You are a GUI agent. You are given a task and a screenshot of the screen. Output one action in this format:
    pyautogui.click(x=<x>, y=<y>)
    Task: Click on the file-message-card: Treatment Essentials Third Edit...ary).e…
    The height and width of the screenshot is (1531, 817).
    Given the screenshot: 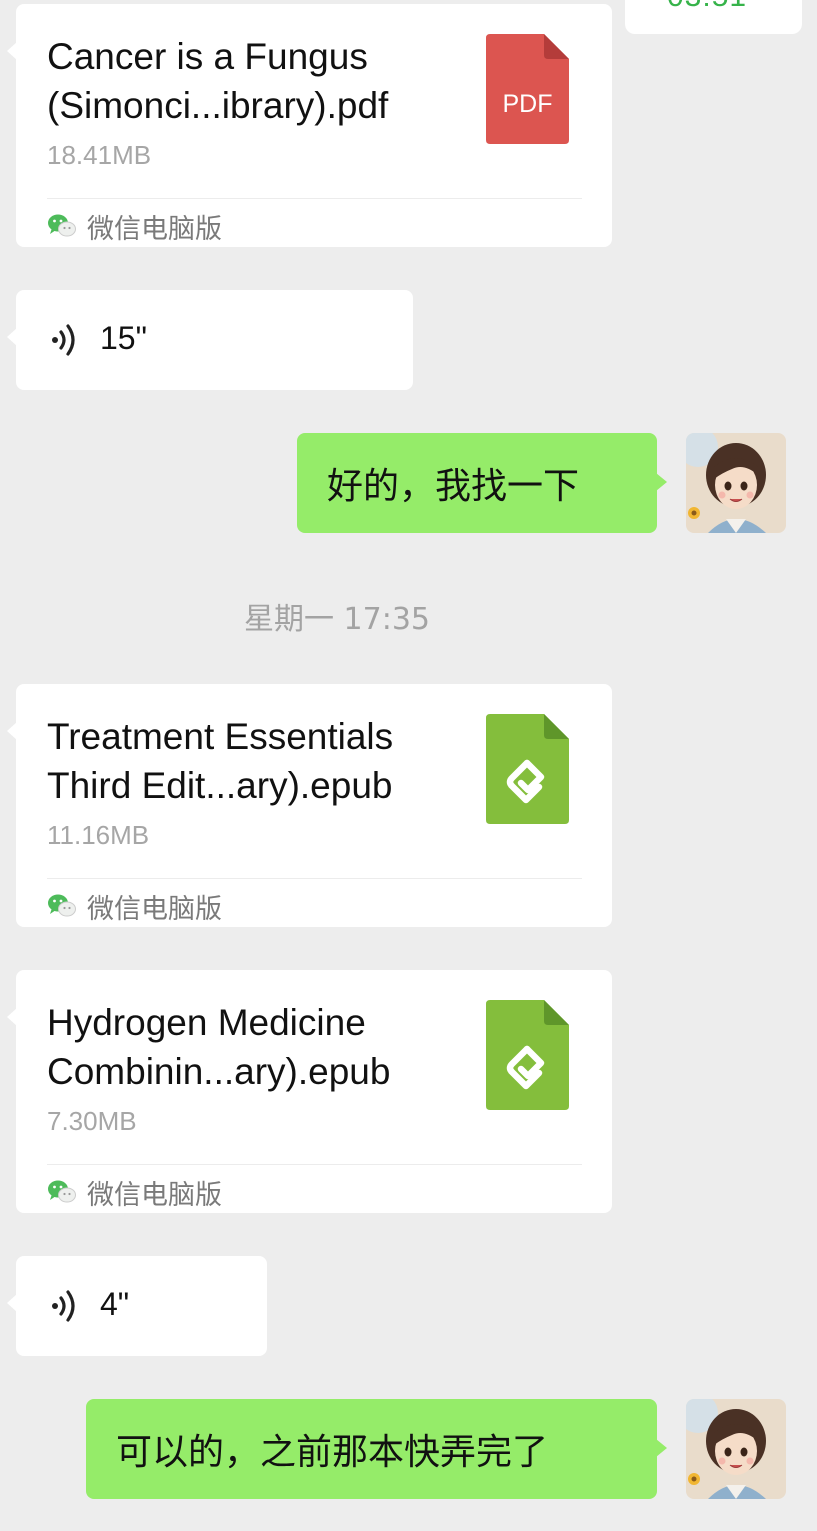 What is the action you would take?
    pyautogui.click(x=309, y=805)
    